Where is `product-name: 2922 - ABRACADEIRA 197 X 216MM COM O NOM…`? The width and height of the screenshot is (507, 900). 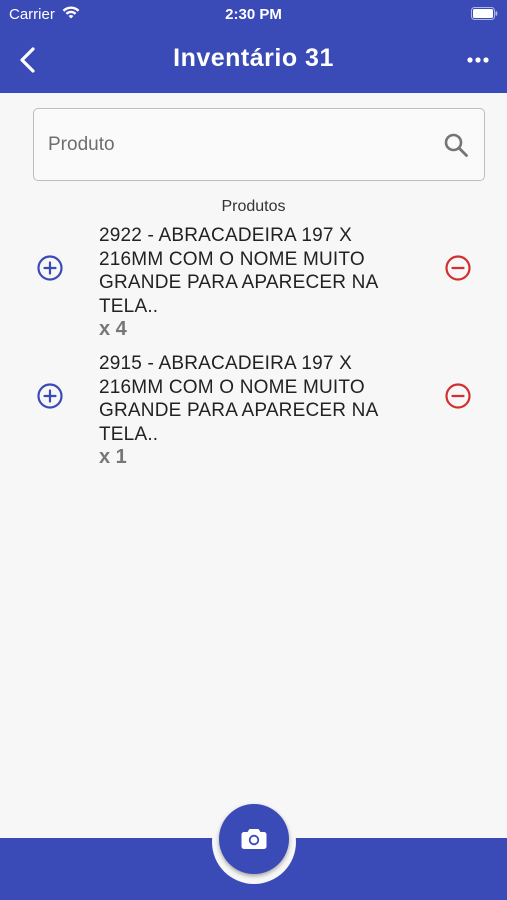 product-name: 2922 - ABRACADEIRA 197 X 216MM COM O NOM… is located at coordinates (238, 271).